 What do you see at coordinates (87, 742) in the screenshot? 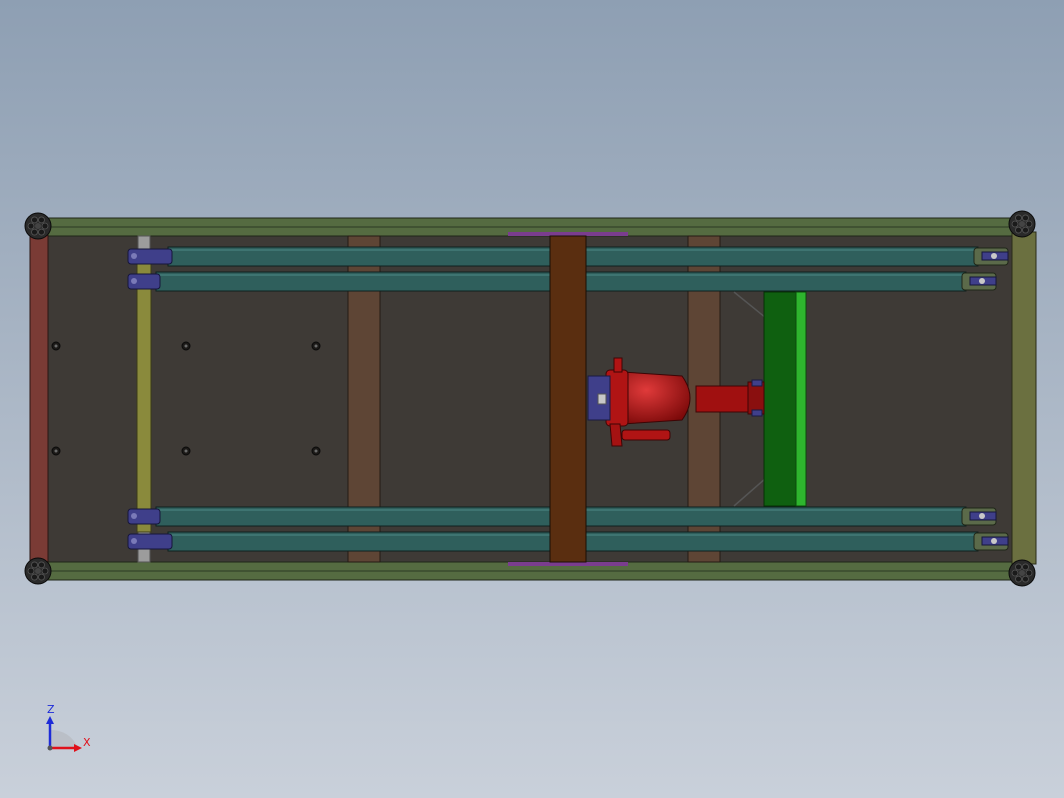
I see `x-axis-label: X` at bounding box center [87, 742].